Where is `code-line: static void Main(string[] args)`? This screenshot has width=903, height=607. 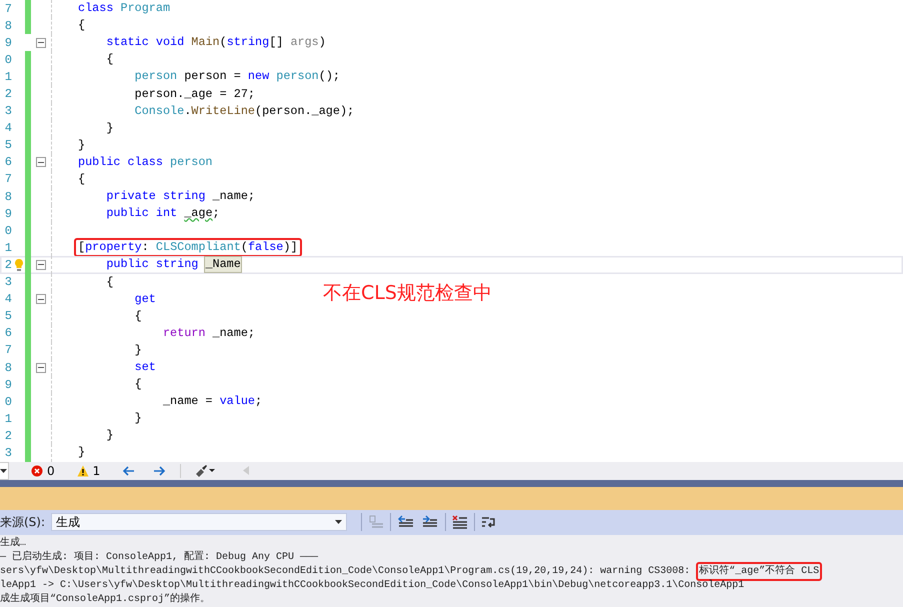 code-line: static void Main(string[] args) is located at coordinates (216, 42).